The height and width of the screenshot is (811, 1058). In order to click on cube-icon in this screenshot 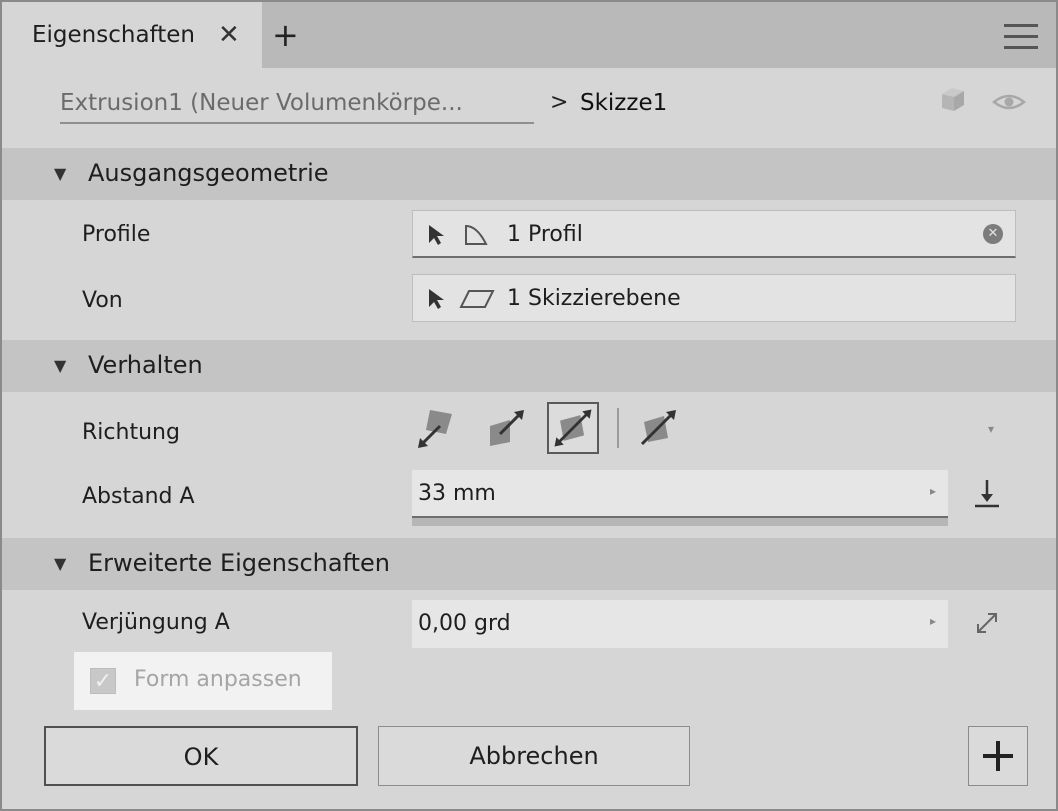, I will do `click(953, 99)`.